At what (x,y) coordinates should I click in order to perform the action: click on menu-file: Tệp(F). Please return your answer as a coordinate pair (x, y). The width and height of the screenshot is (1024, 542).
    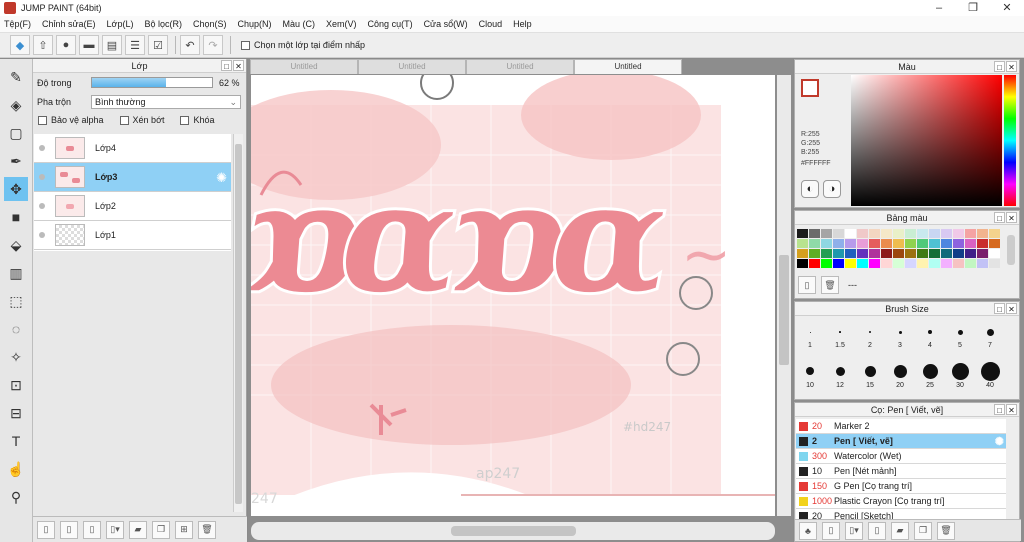
    Looking at the image, I should click on (17, 24).